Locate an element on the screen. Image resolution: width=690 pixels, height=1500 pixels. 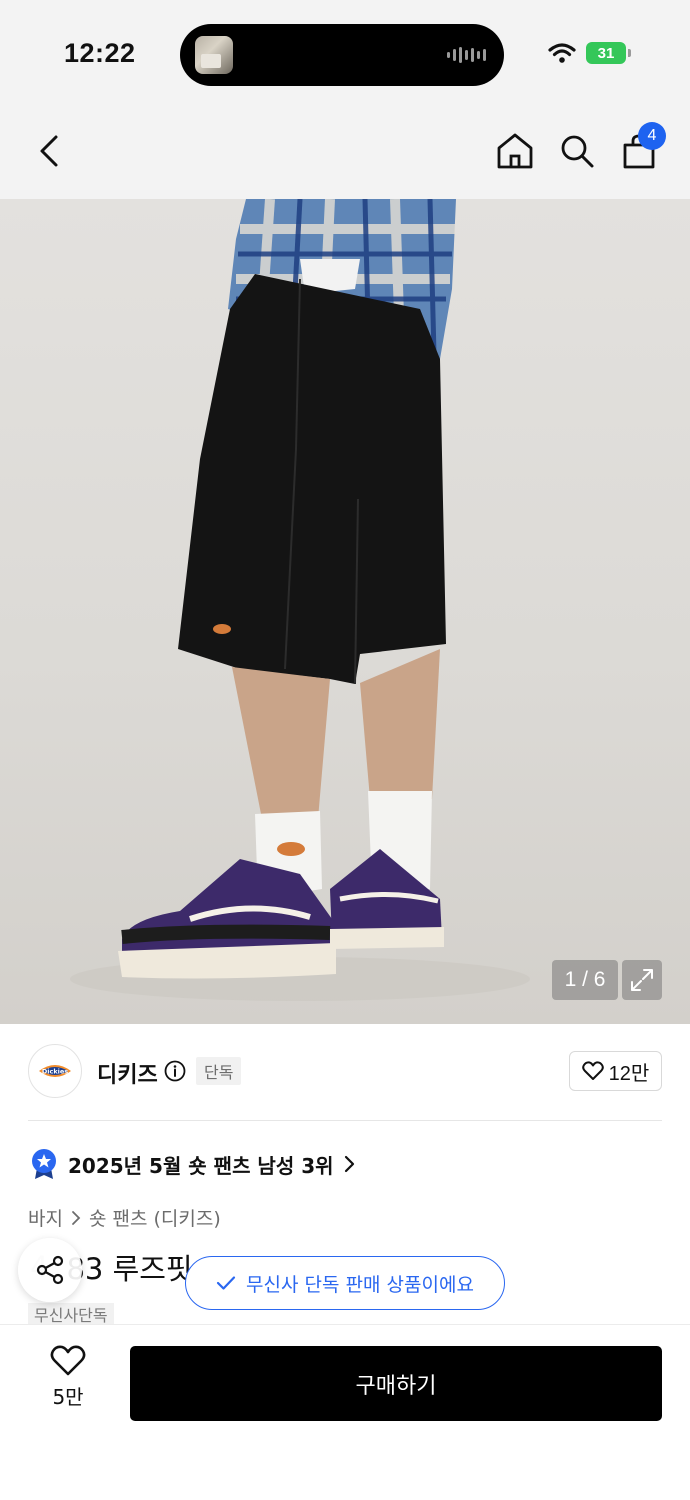
chevron-left-icon is located at coordinates (49, 151).